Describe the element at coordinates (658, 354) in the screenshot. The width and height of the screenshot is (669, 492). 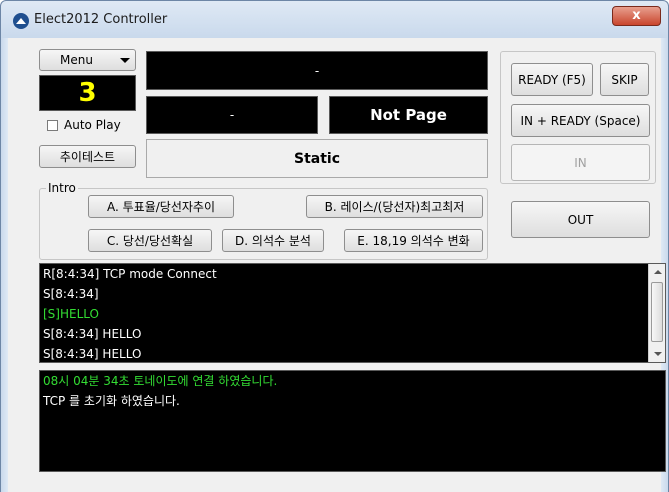
I see `scroll-down-icon` at that location.